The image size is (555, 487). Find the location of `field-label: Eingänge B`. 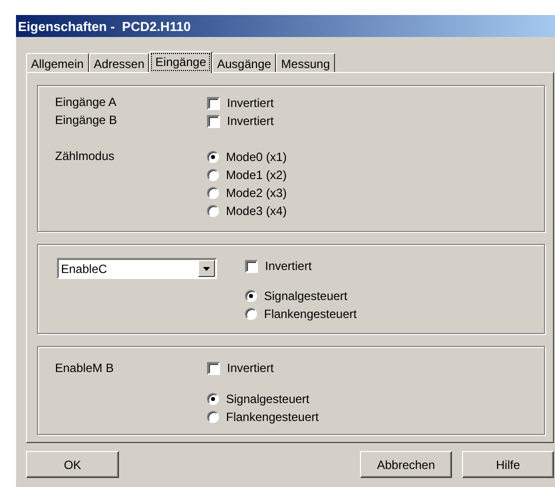

field-label: Eingänge B is located at coordinates (86, 120).